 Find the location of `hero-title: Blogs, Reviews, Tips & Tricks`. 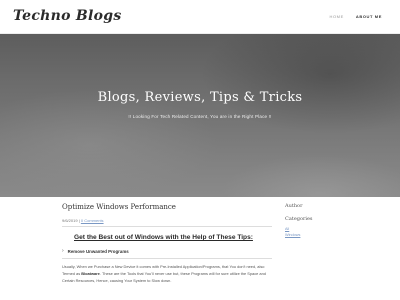

hero-title: Blogs, Reviews, Tips & Tricks is located at coordinates (200, 97).